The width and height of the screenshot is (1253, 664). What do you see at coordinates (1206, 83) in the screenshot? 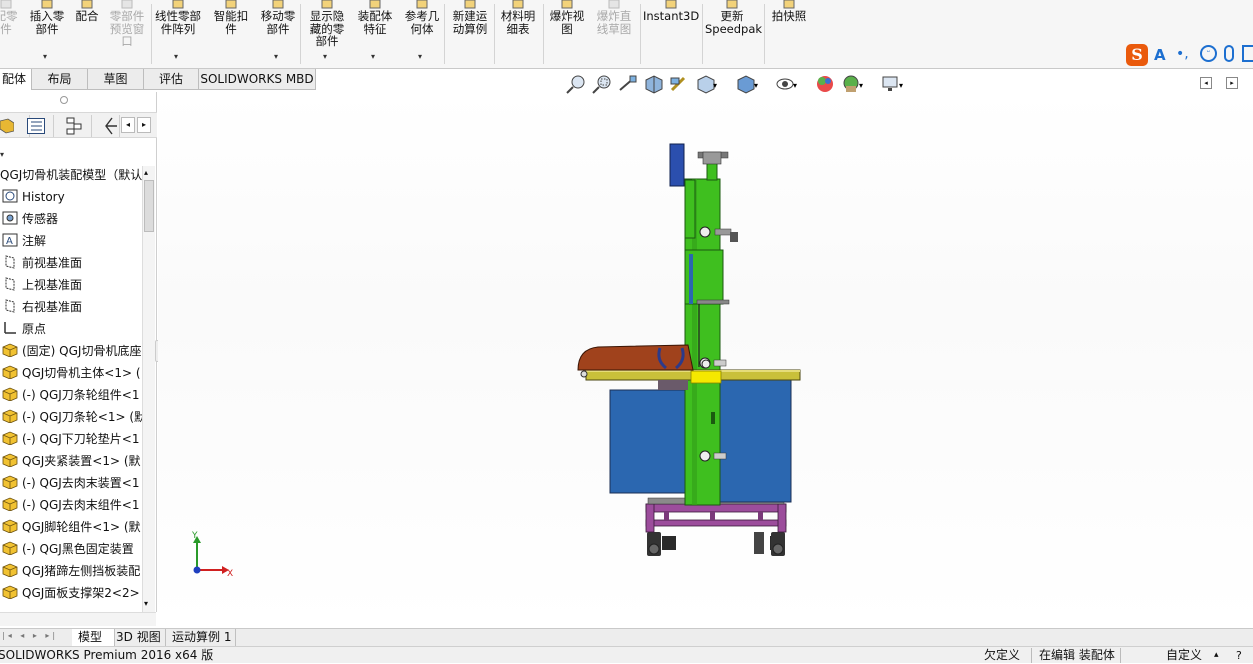
I see `restore-viewport-icon: ◂` at bounding box center [1206, 83].